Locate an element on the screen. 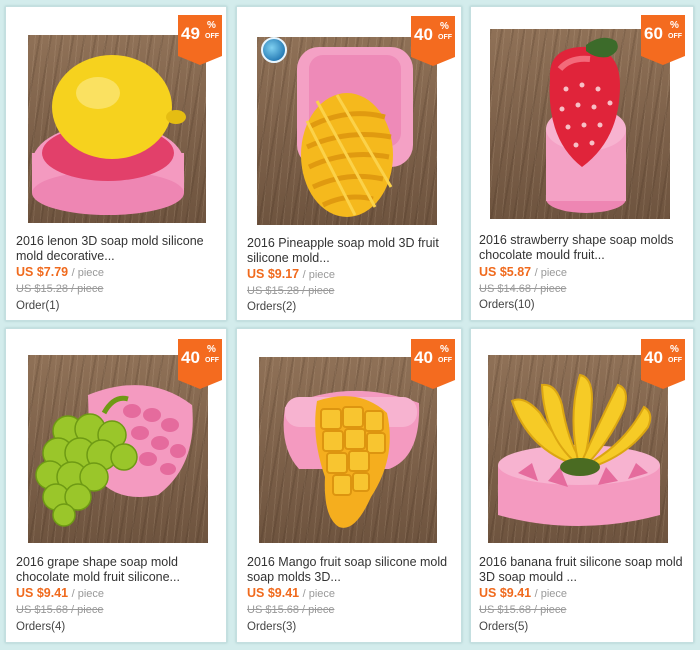 This screenshot has width=700, height=650. product-price: US $7.79 / piece is located at coordinates (60, 272).